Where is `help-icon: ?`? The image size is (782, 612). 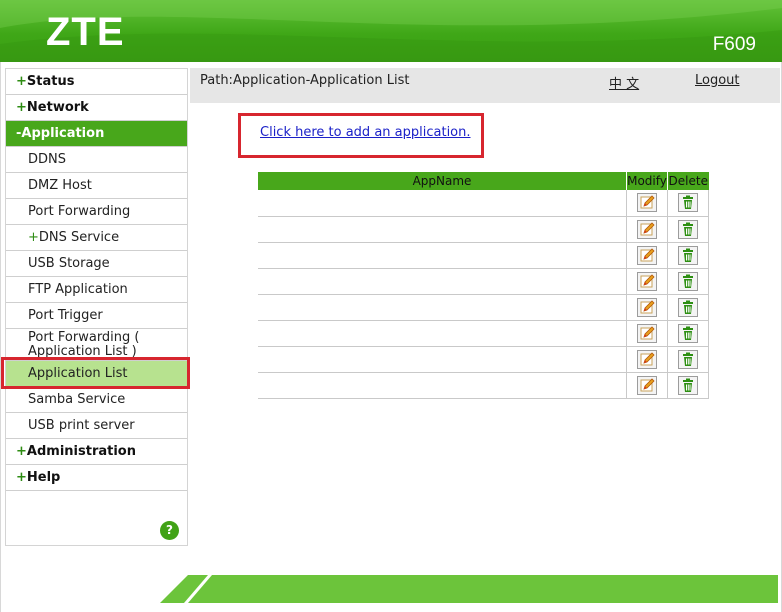 help-icon: ? is located at coordinates (169, 530).